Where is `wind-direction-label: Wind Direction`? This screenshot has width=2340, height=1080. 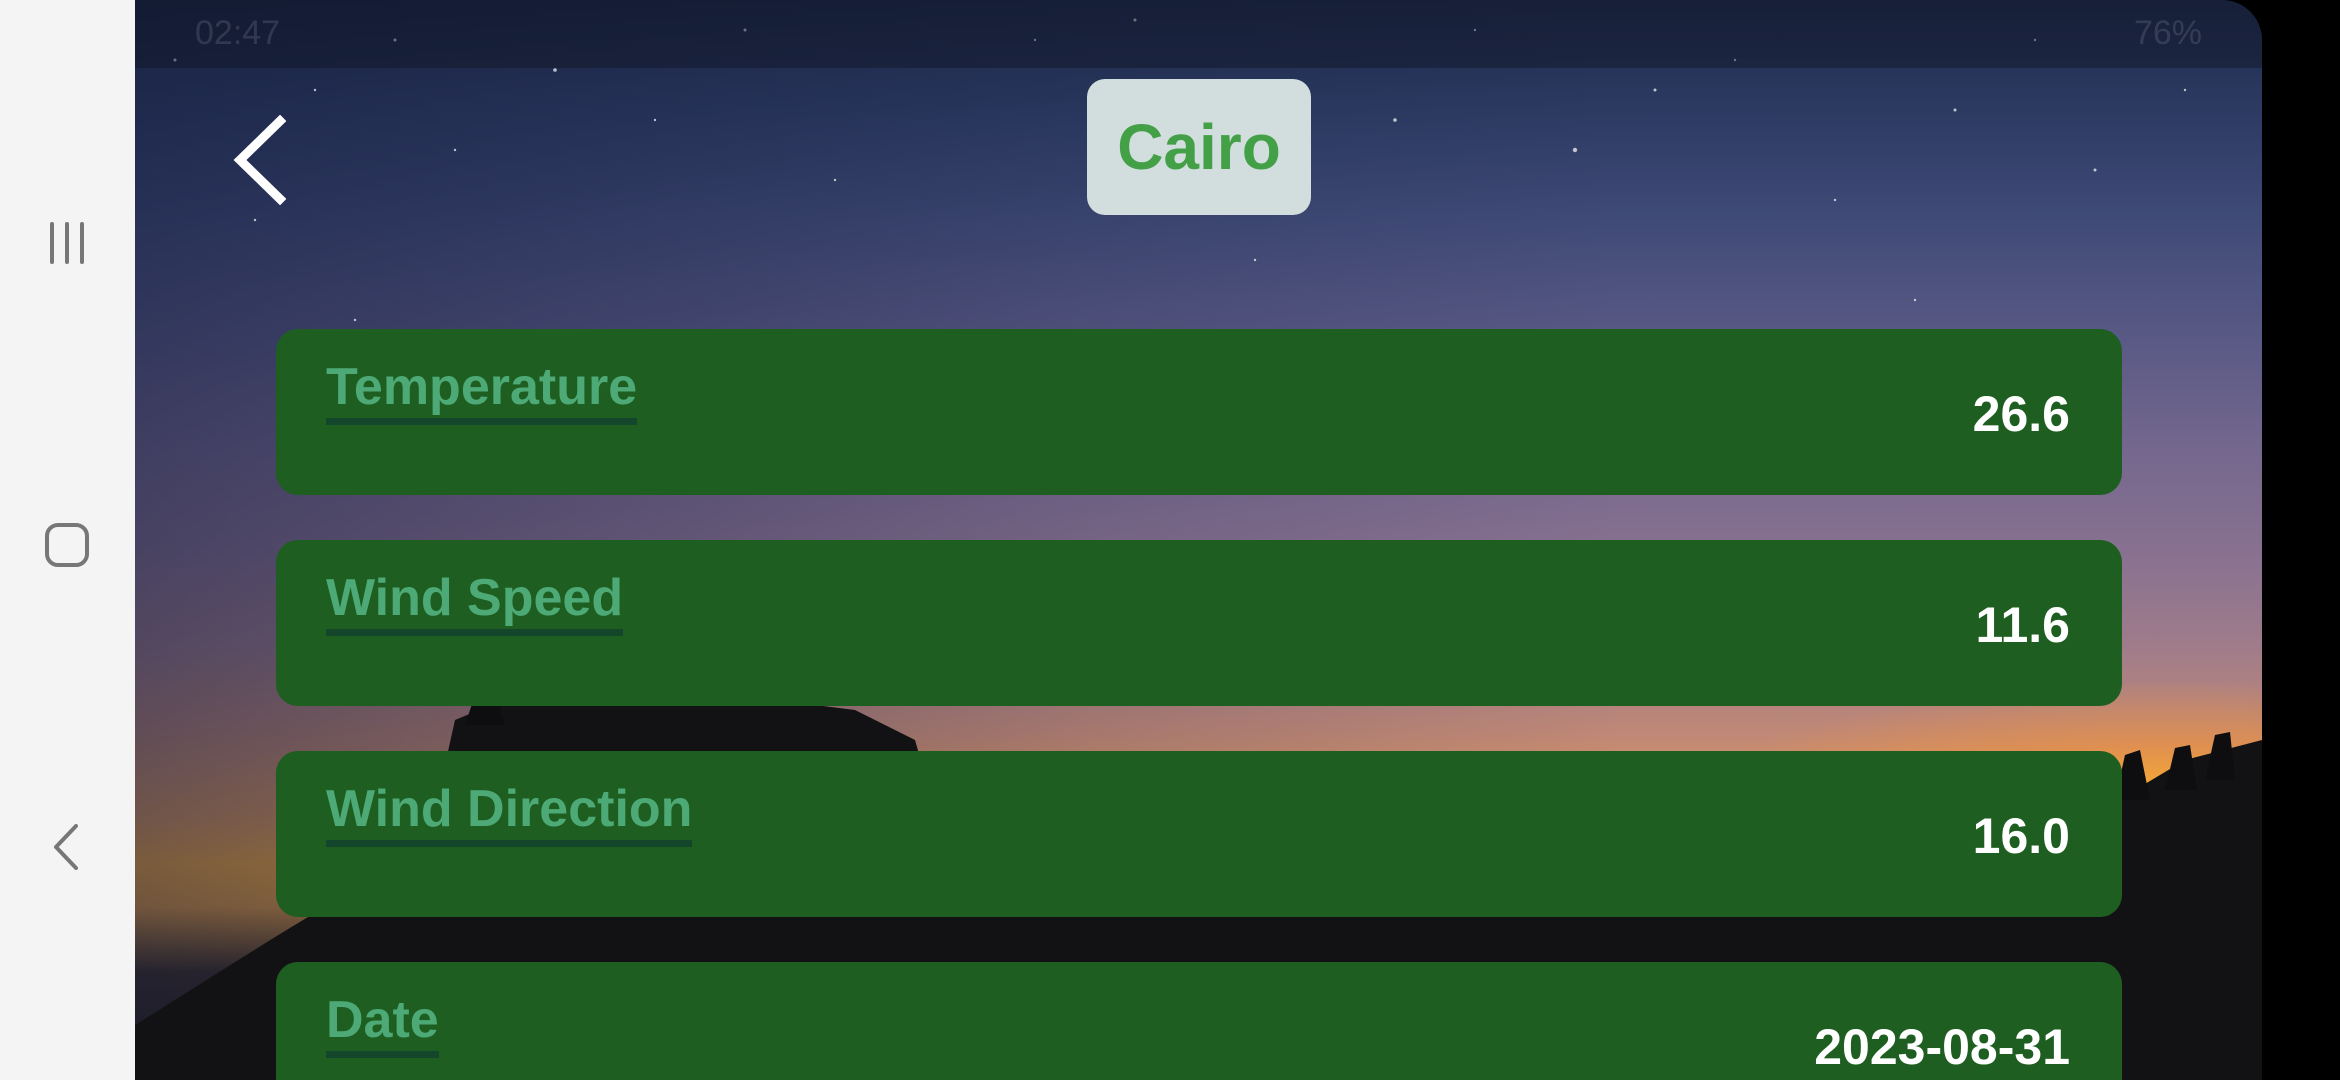 wind-direction-label: Wind Direction is located at coordinates (509, 814).